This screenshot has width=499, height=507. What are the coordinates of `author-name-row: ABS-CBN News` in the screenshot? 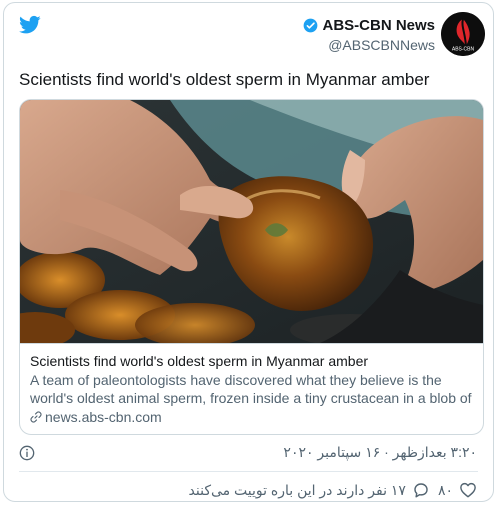 It's located at (369, 25).